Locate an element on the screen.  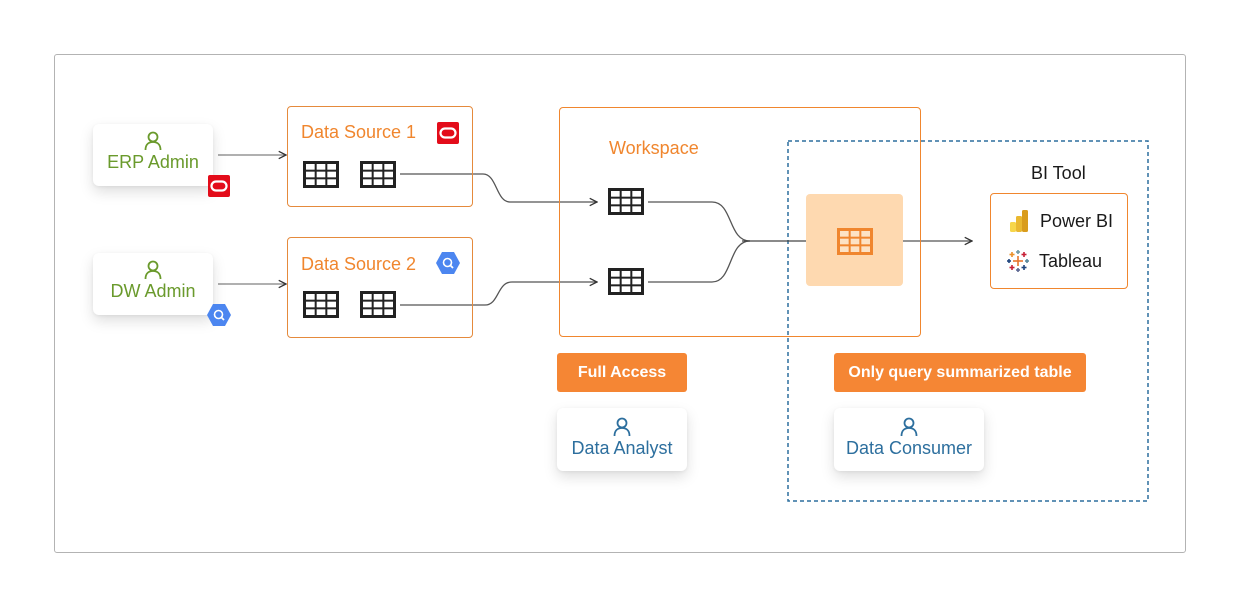
table-icons-layer is located at coordinates (588, 239).